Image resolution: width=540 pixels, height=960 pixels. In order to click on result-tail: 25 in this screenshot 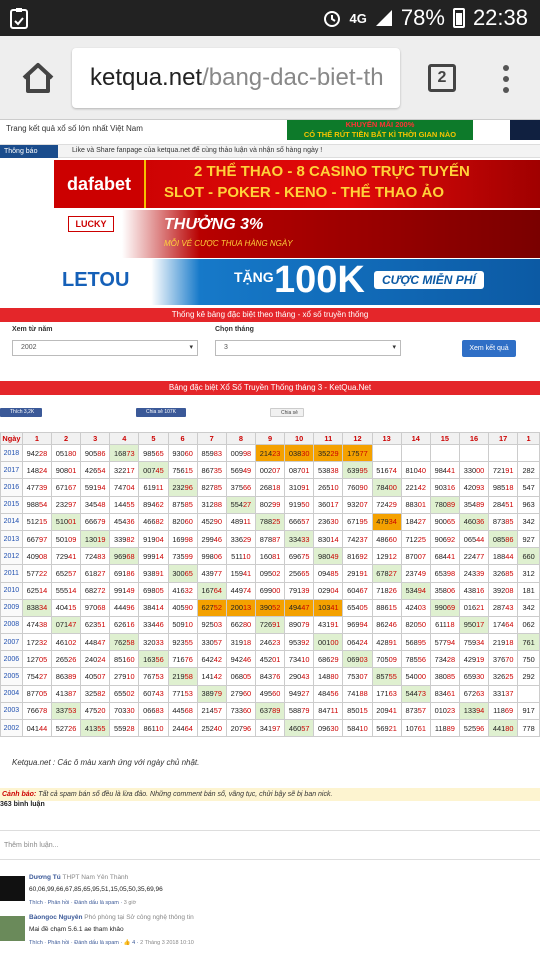, I will do `click(276, 522)`.